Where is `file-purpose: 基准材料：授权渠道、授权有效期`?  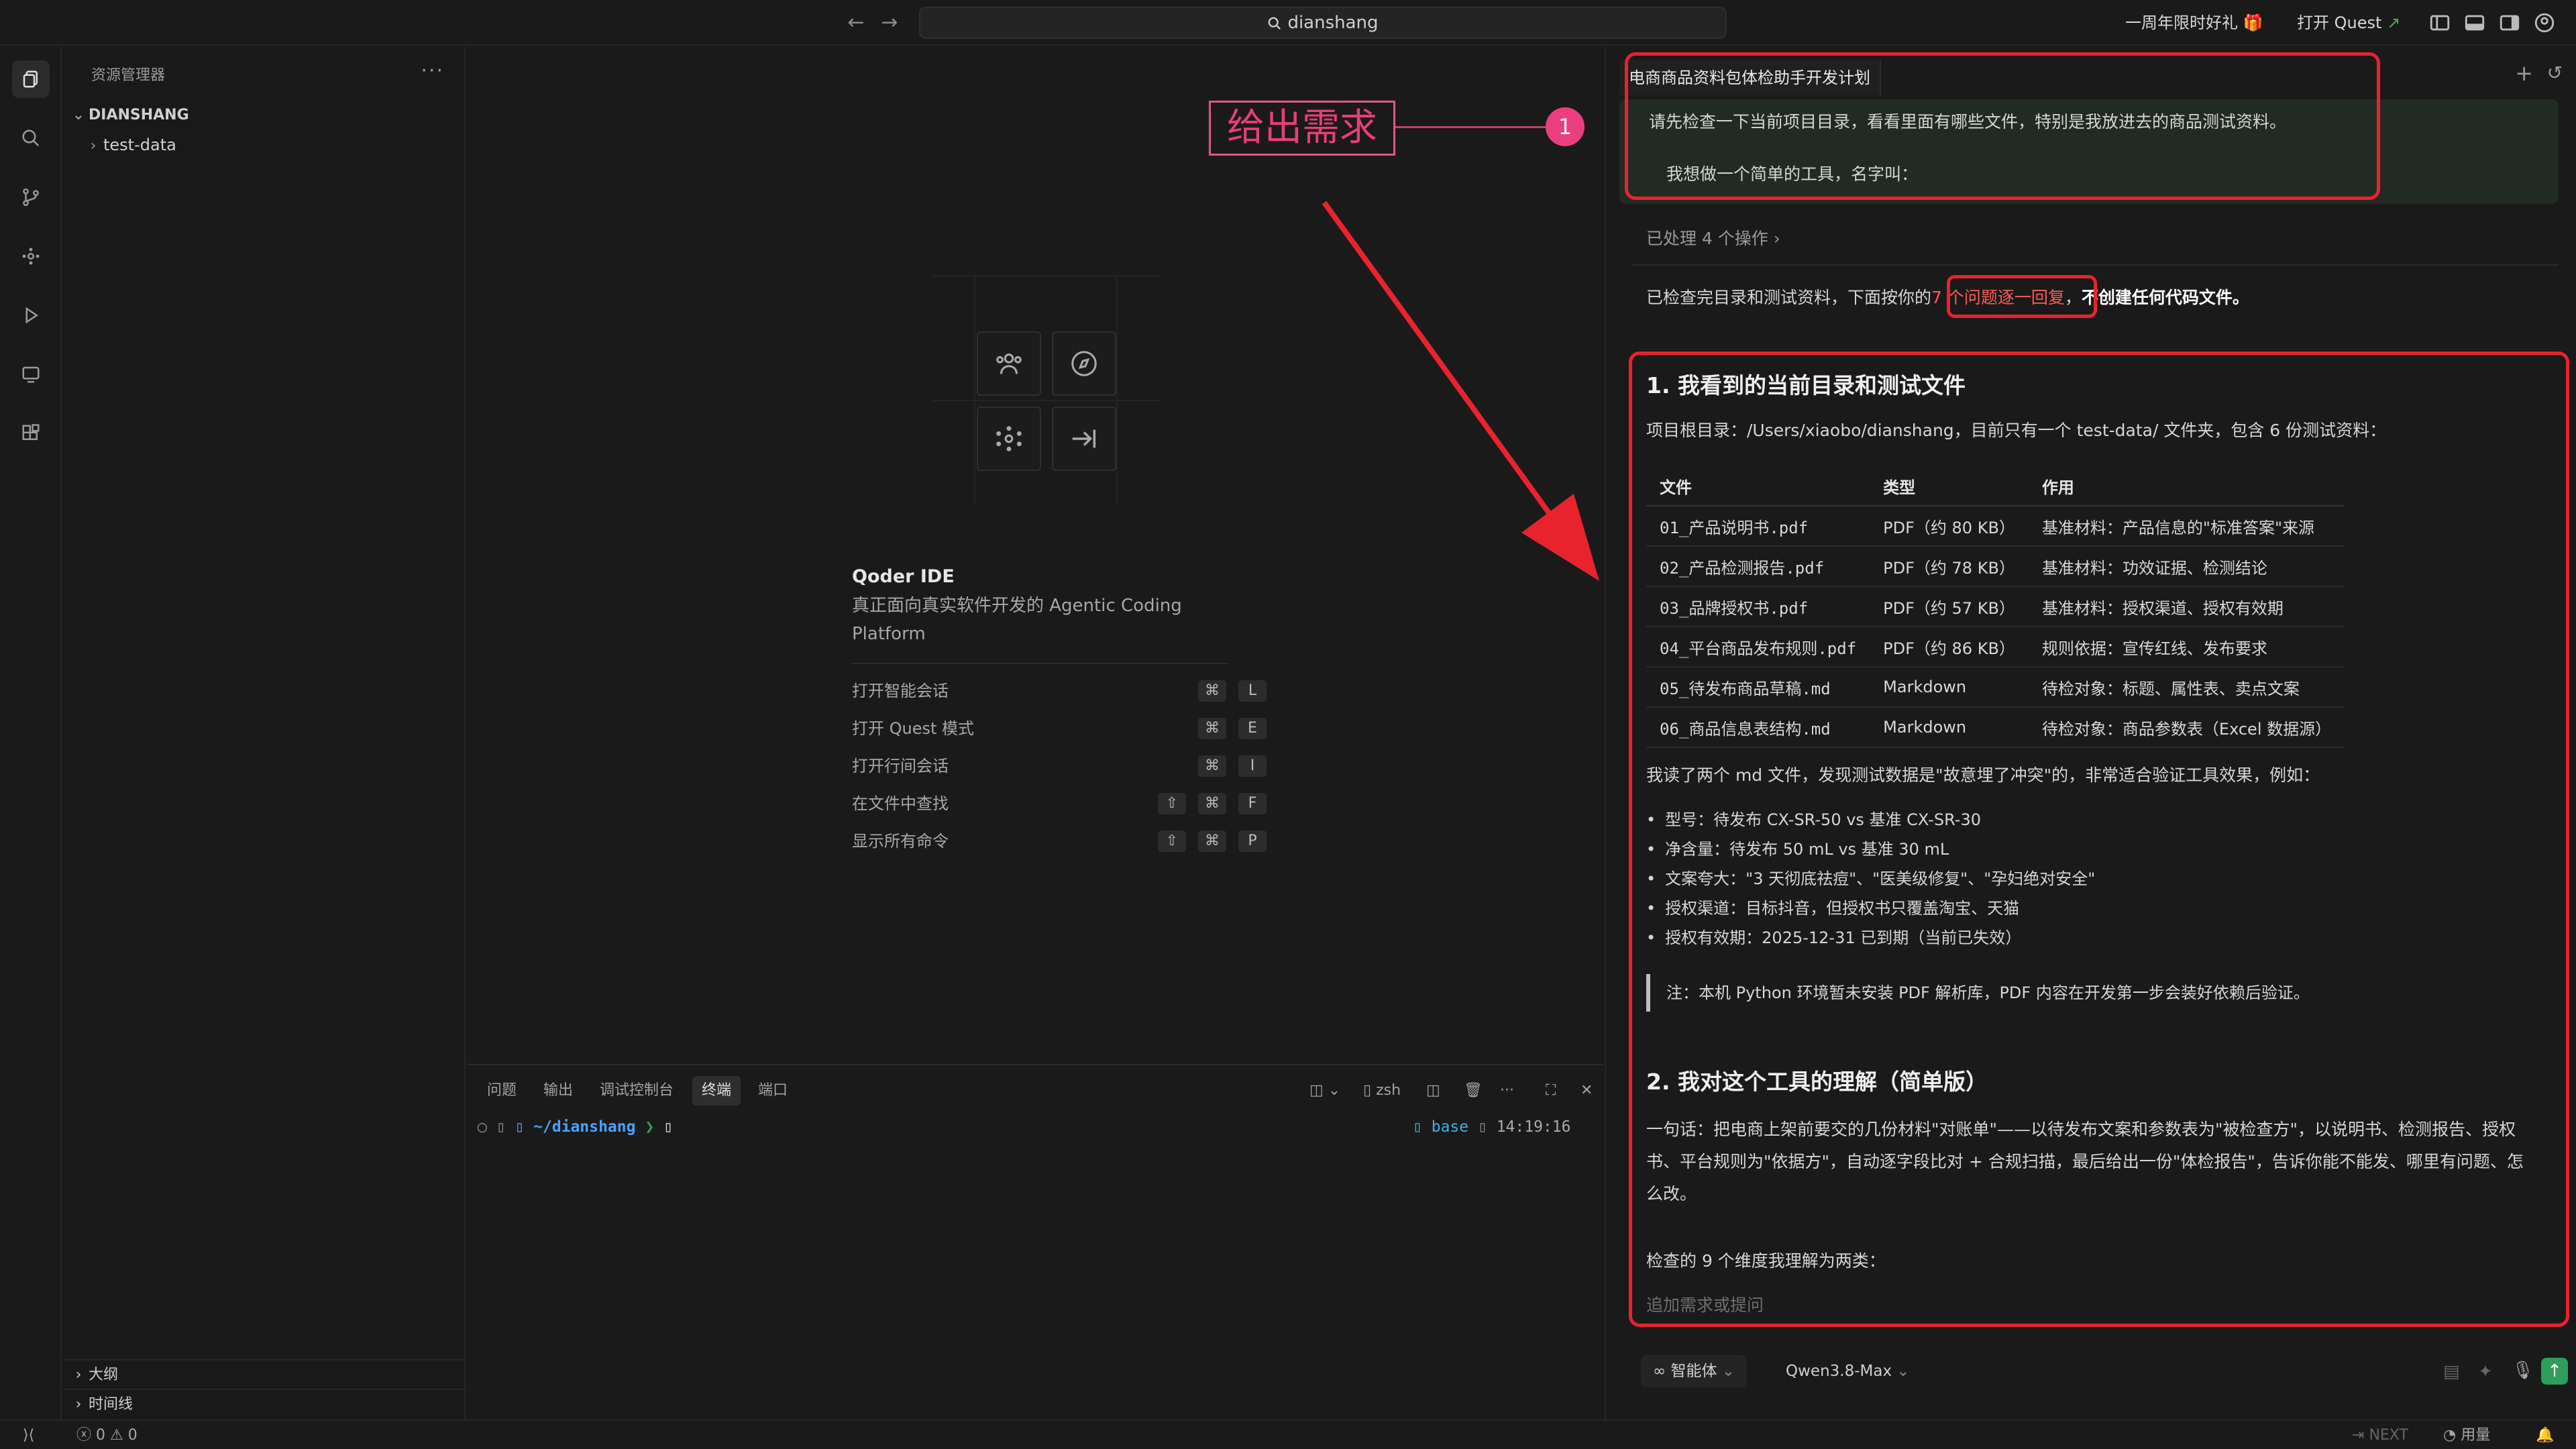
file-purpose: 基准材料：授权渠道、授权有效期 is located at coordinates (2186, 606).